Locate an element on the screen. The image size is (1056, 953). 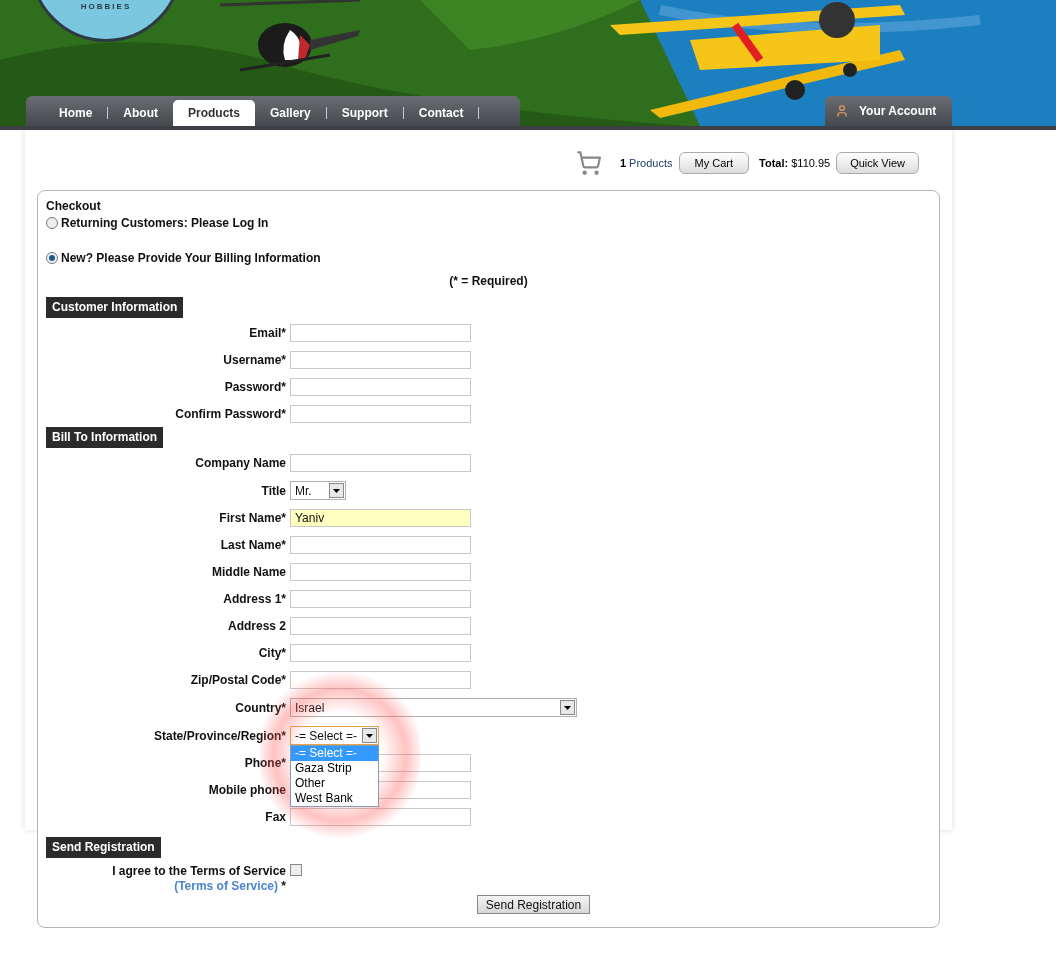
send-registration-button: Send Registration is located at coordinates (533, 904).